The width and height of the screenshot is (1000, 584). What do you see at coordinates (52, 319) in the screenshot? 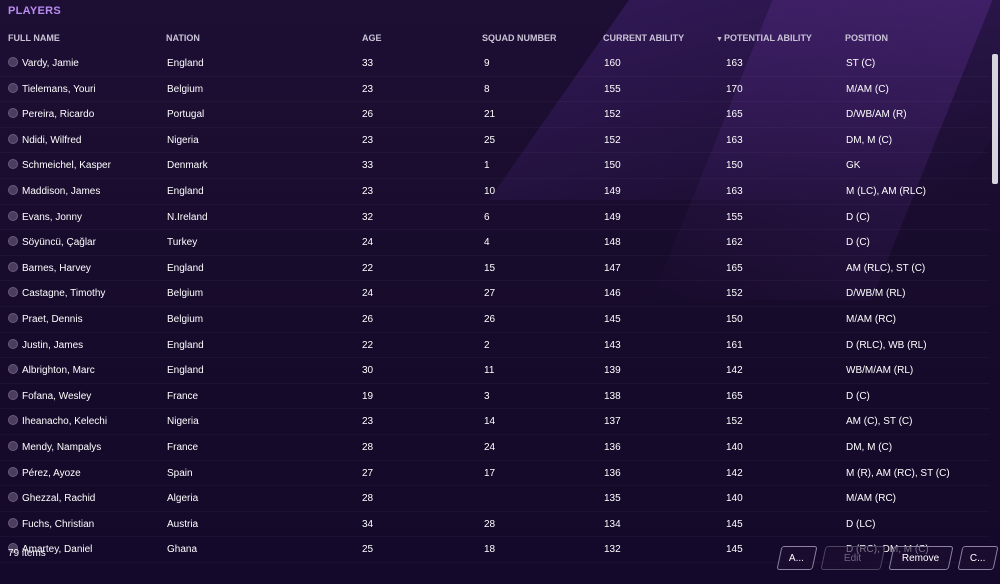
I see `player-name-cell: Praet, Dennis` at bounding box center [52, 319].